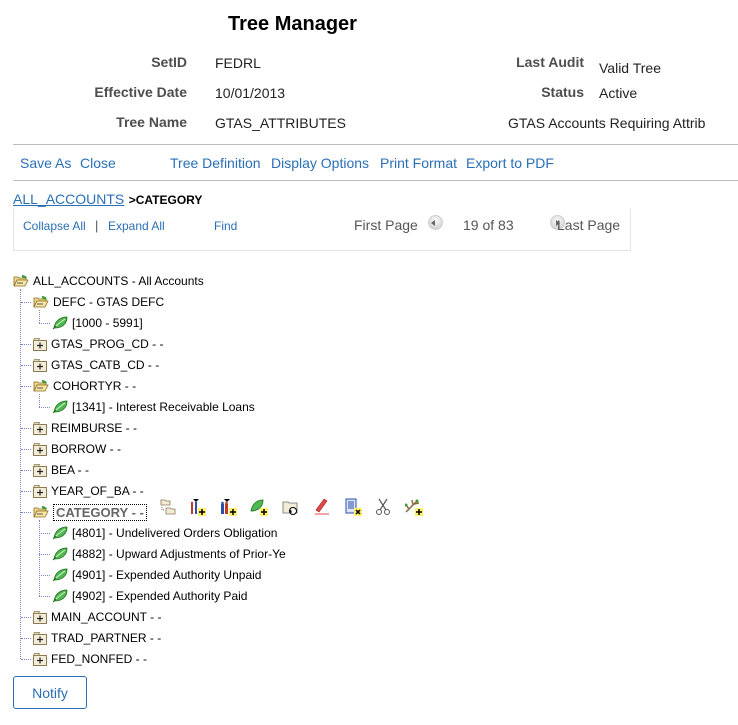  What do you see at coordinates (174, 533) in the screenshot?
I see `node-label: [4801] - Undelivered Orders Obligation` at bounding box center [174, 533].